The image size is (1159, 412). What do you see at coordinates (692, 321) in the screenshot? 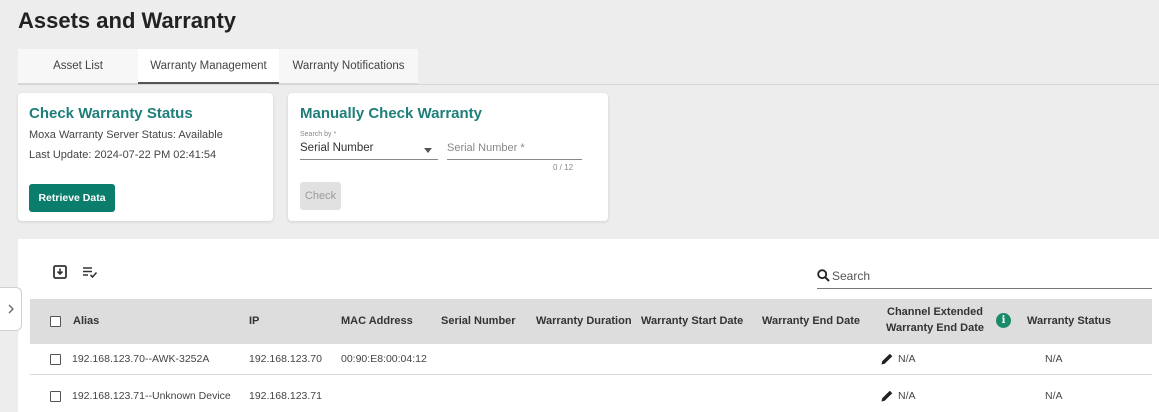
I see `column-header-start-date: Warranty Start Date` at bounding box center [692, 321].